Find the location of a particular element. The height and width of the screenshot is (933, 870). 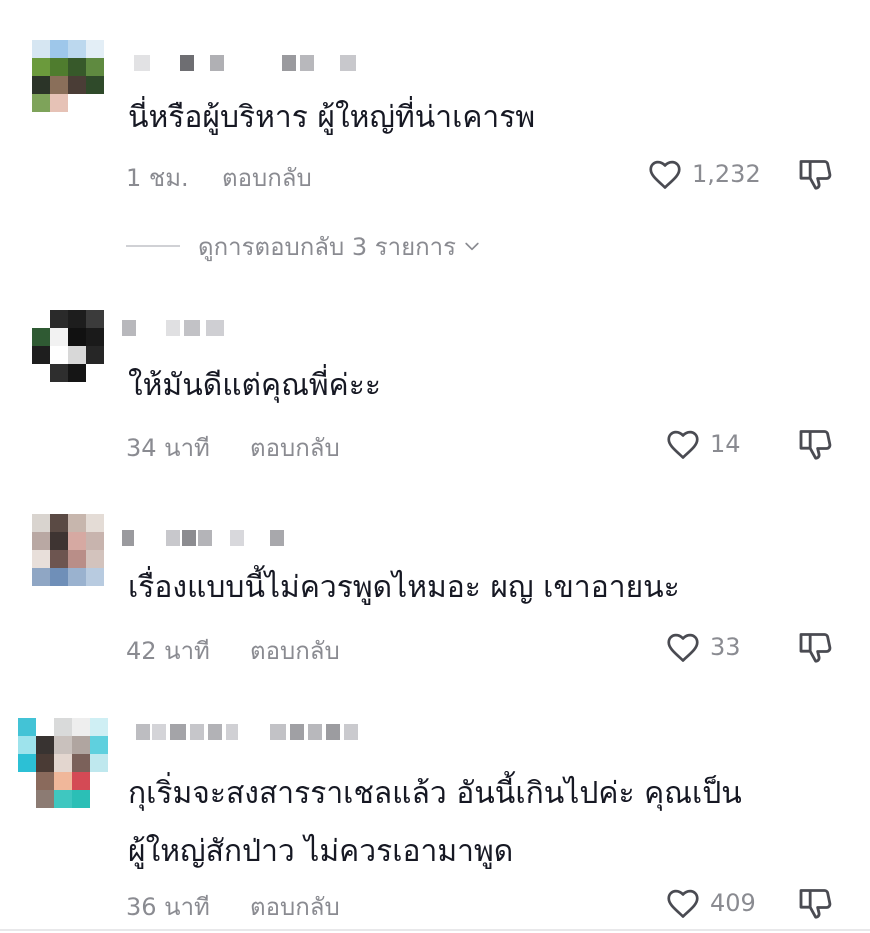

view-replies-button: ดูการตอบกลับ 3 รายการ is located at coordinates (304, 246).